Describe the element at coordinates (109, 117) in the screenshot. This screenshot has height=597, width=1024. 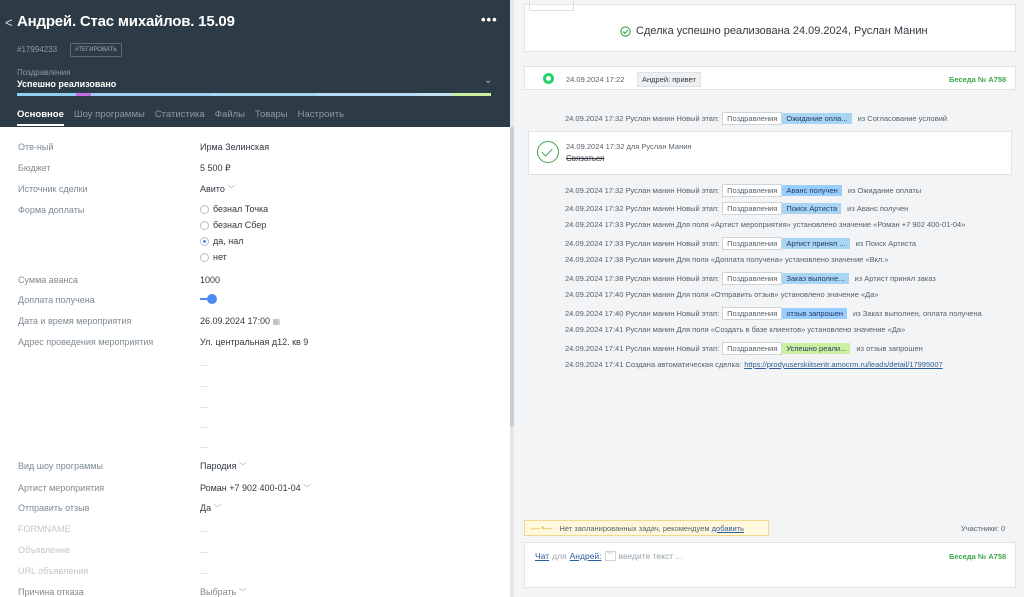
I see `tab-shows: Шоу программы` at that location.